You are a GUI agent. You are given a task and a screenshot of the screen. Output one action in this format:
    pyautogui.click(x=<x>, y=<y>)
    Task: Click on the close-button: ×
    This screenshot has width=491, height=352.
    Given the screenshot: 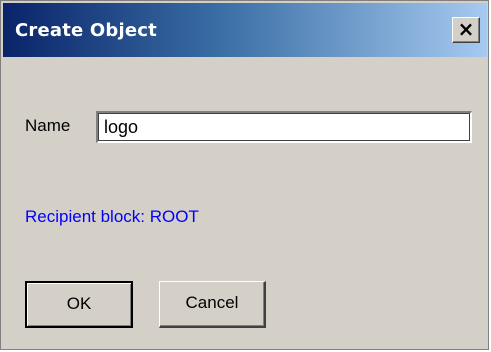 What is the action you would take?
    pyautogui.click(x=466, y=30)
    